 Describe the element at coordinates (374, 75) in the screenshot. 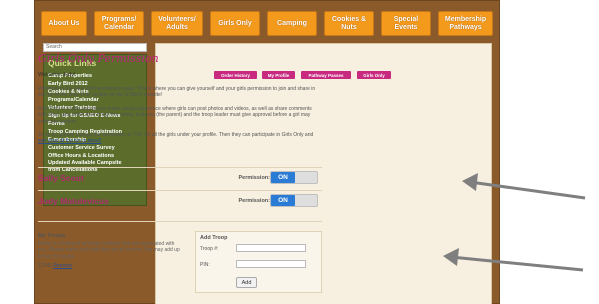

I see `girls-only-button: Girls Only` at that location.